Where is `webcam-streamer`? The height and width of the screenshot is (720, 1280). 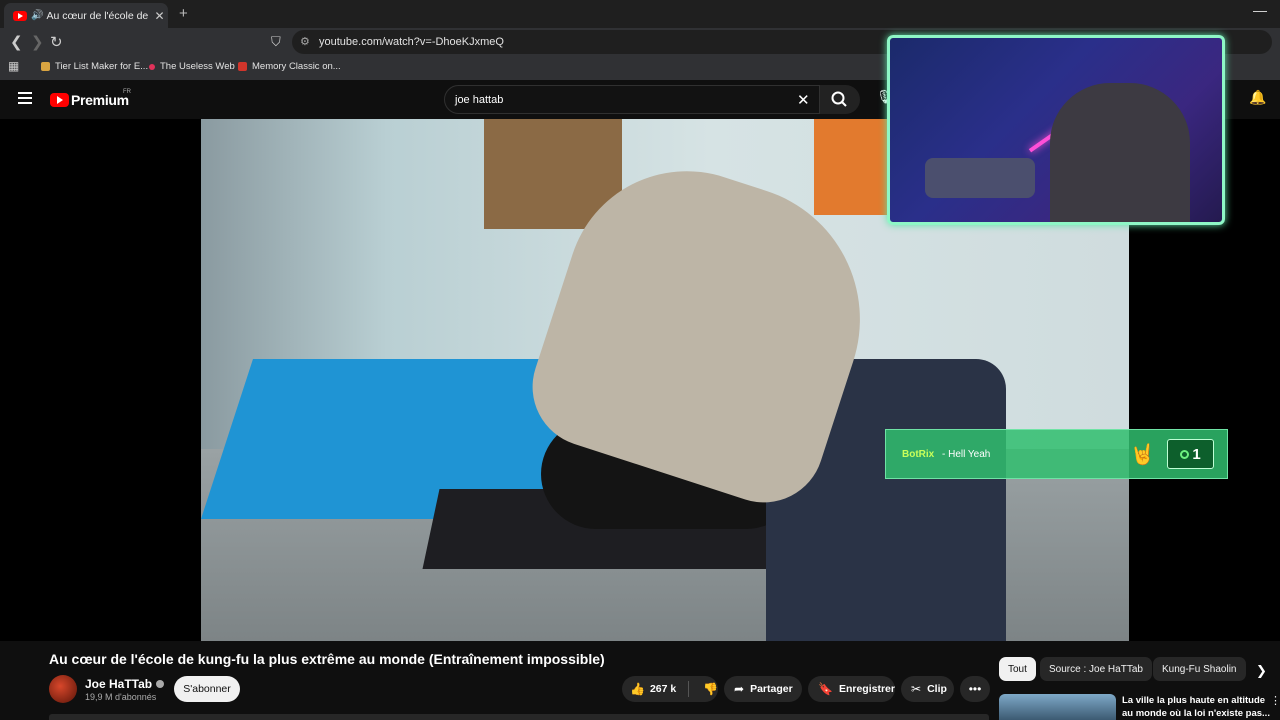
webcam-streamer is located at coordinates (1120, 152).